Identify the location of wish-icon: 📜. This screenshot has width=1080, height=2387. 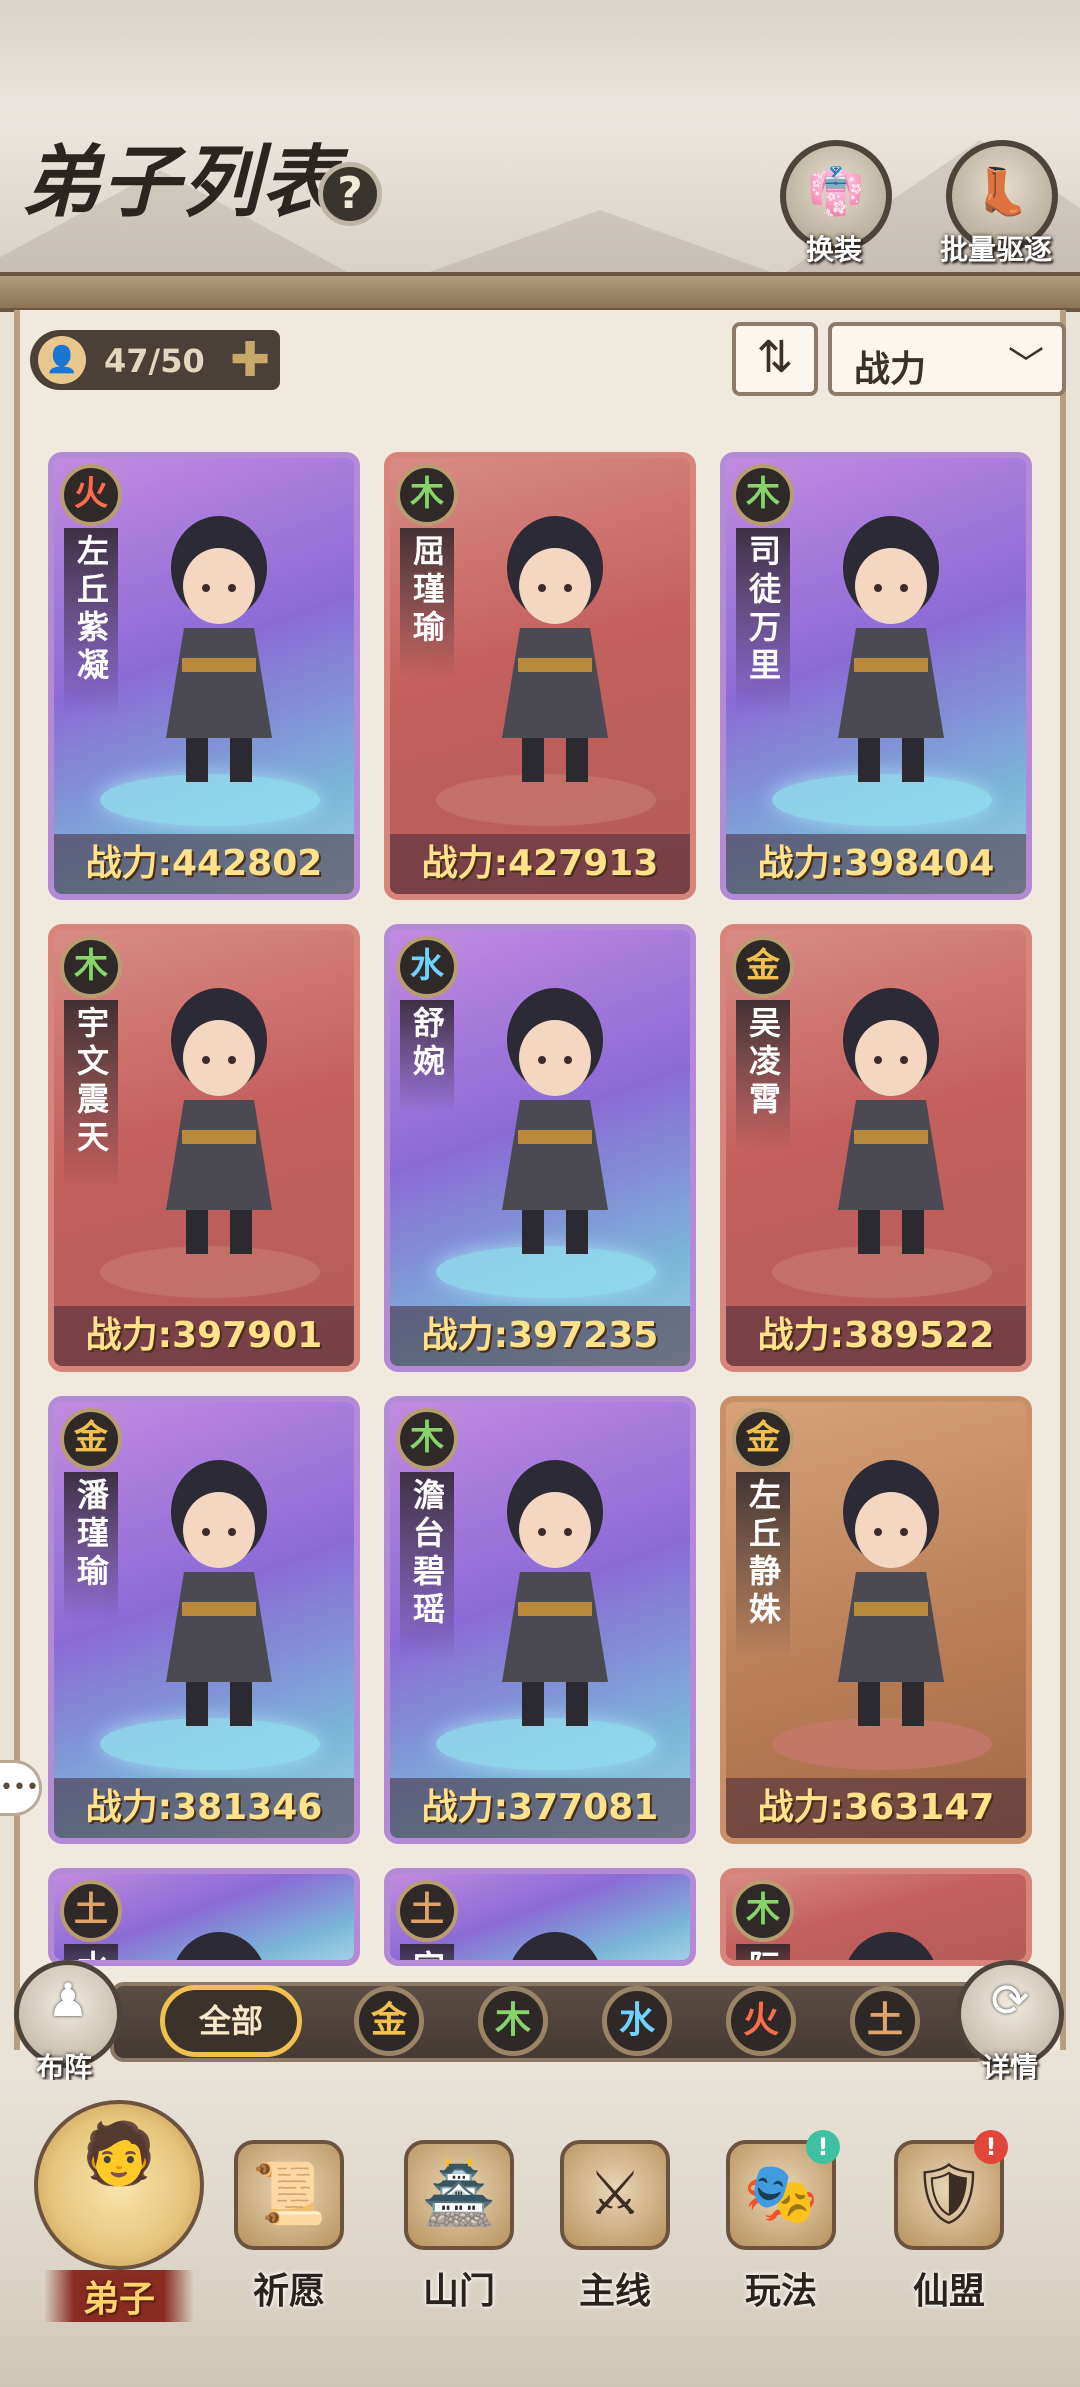
(289, 2195).